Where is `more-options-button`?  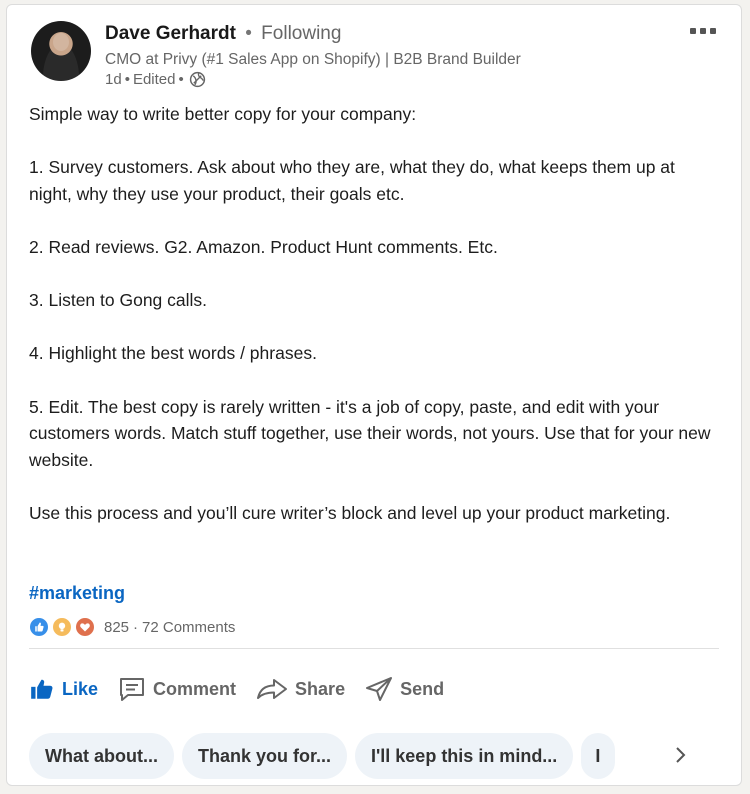
more-options-button is located at coordinates (703, 31).